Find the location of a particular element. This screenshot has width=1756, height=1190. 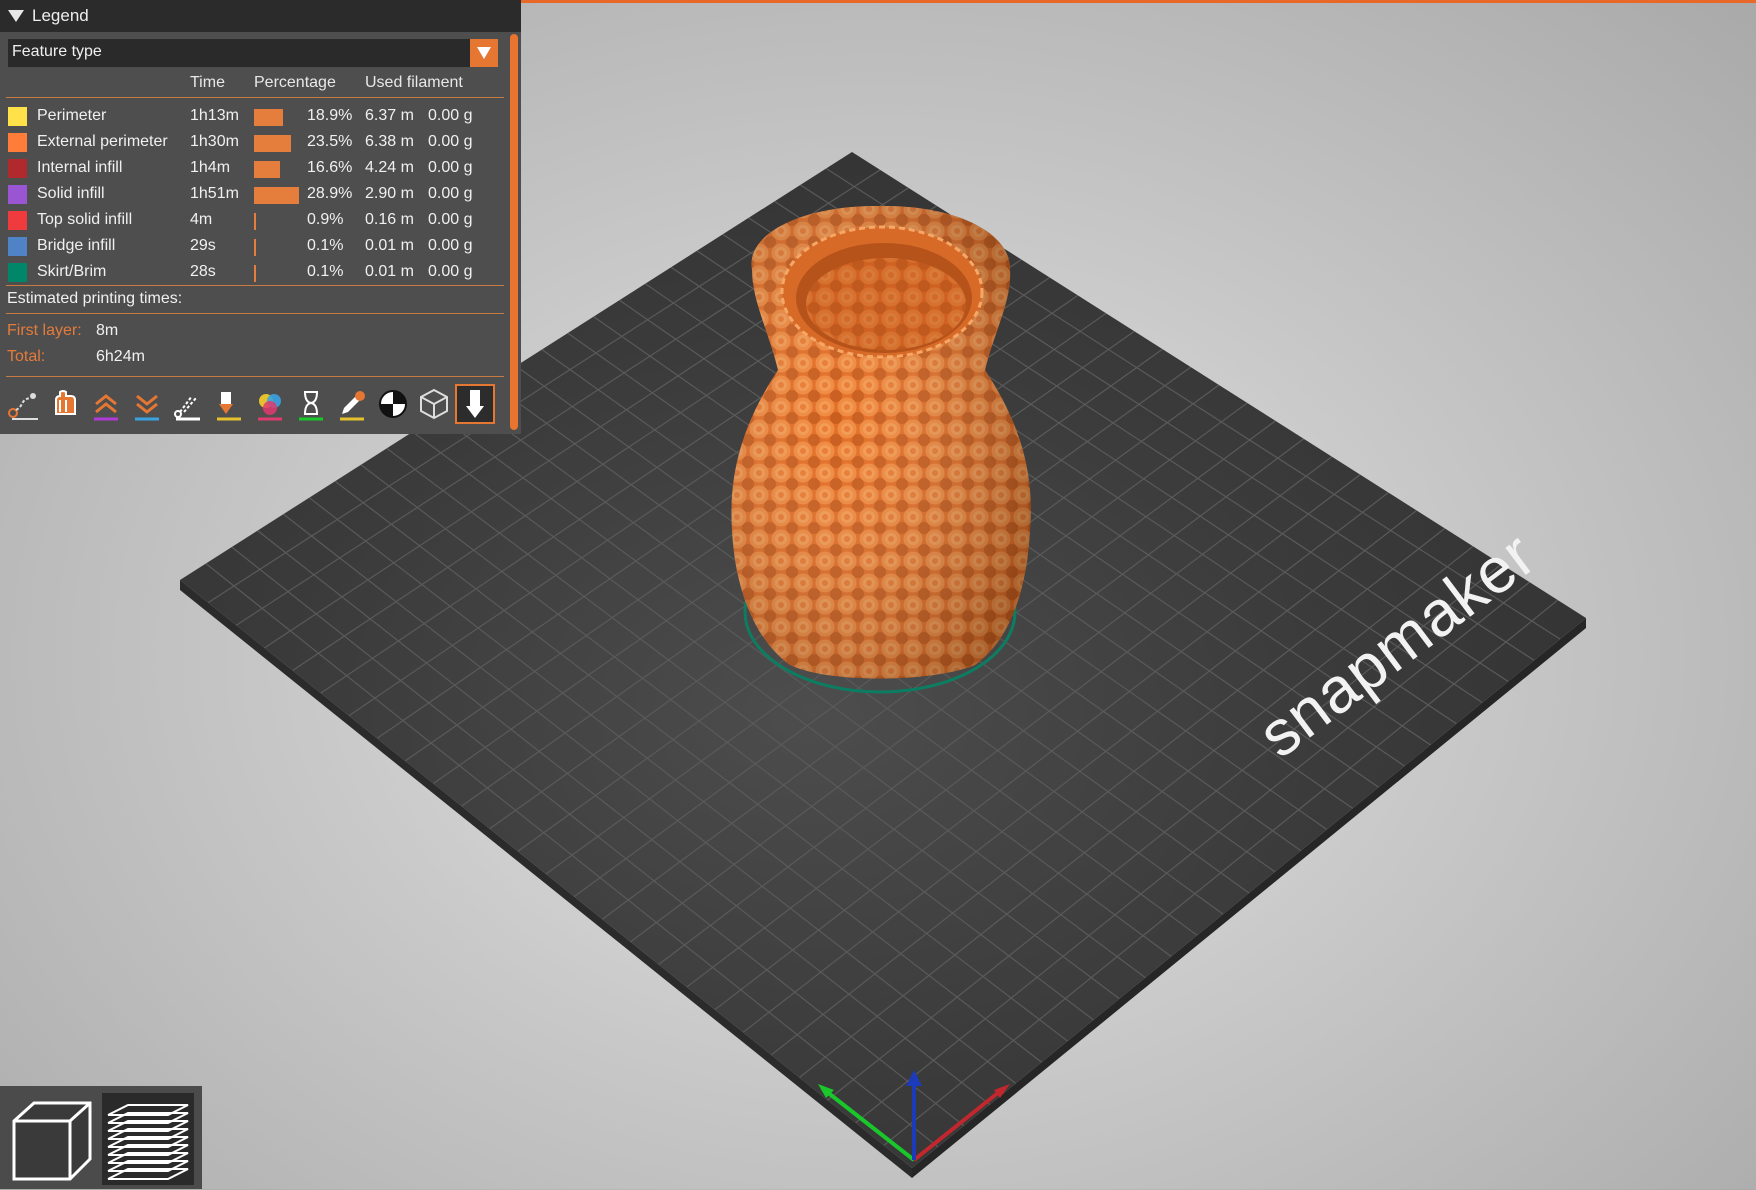

tool-marker-icon is located at coordinates (475, 404).